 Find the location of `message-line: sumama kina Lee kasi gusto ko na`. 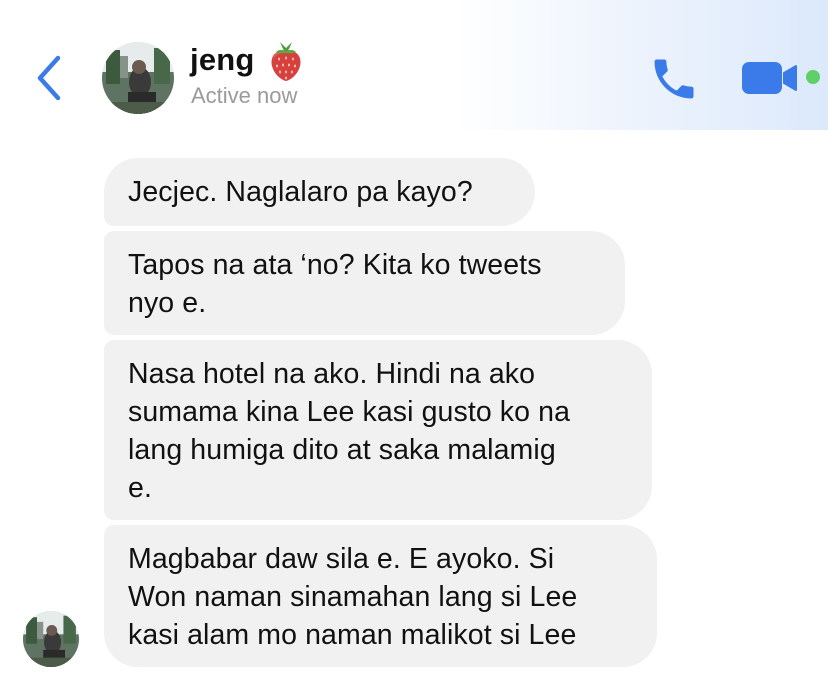

message-line: sumama kina Lee kasi gusto ko na is located at coordinates (349, 412).